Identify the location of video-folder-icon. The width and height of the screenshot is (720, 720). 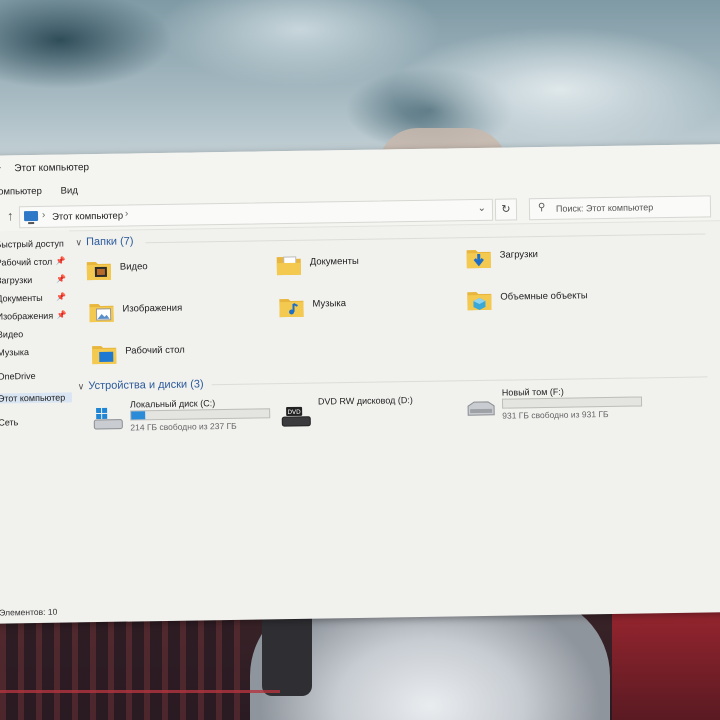
(99, 271).